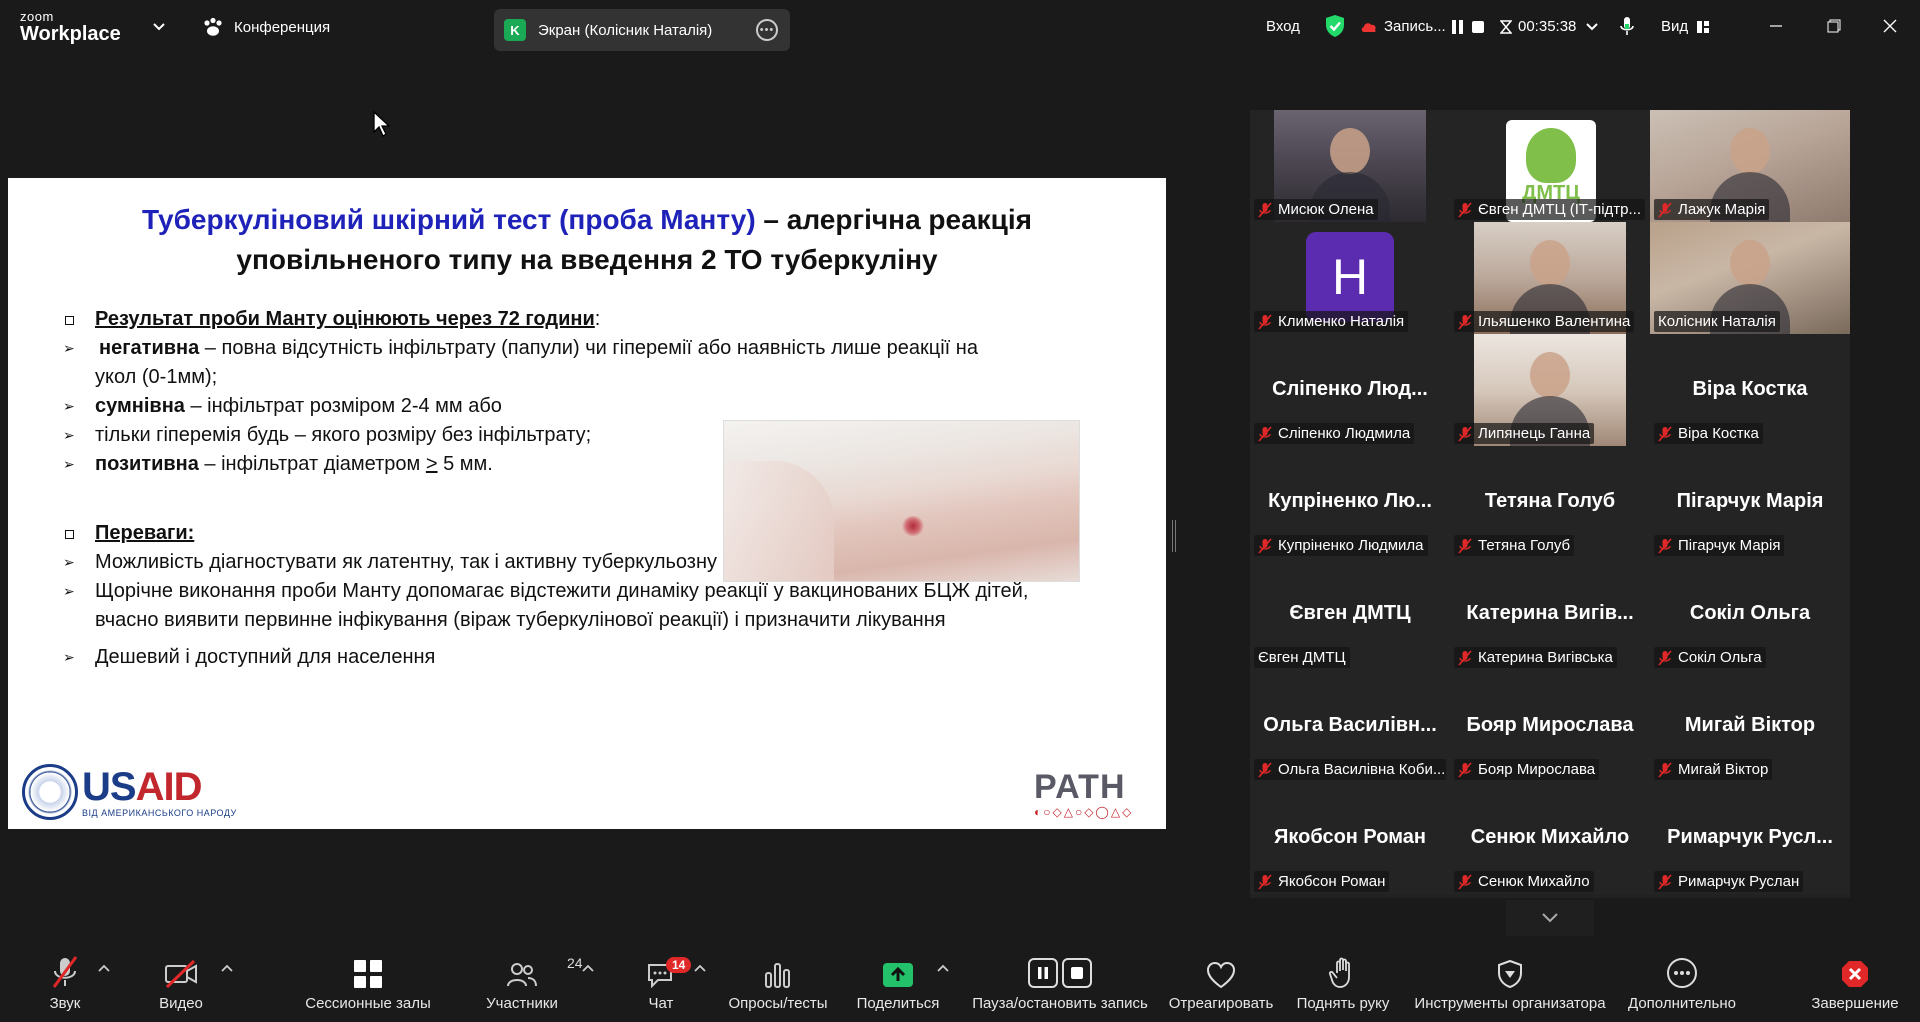 The image size is (1920, 1022). I want to click on enter-button: Вход, so click(1283, 26).